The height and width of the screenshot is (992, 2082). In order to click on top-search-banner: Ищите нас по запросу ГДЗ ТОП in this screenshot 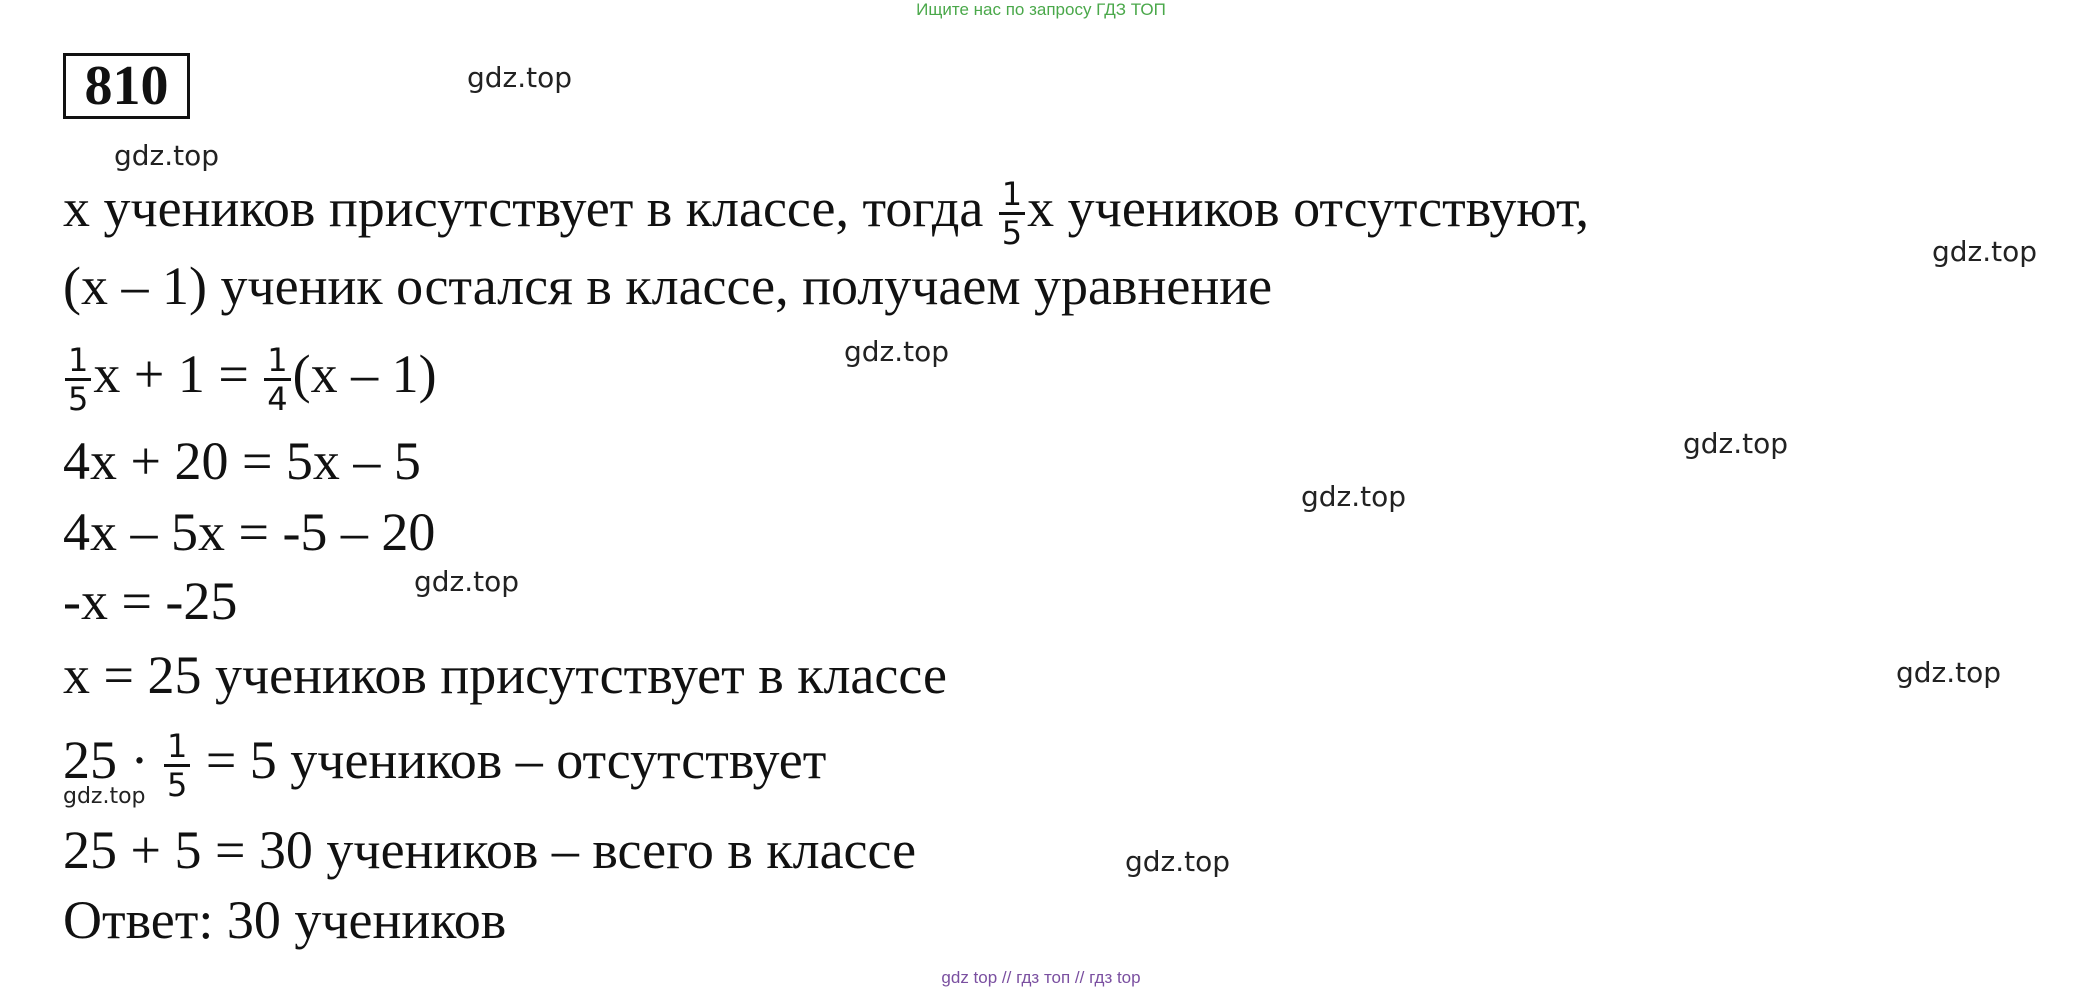, I will do `click(1041, 9)`.